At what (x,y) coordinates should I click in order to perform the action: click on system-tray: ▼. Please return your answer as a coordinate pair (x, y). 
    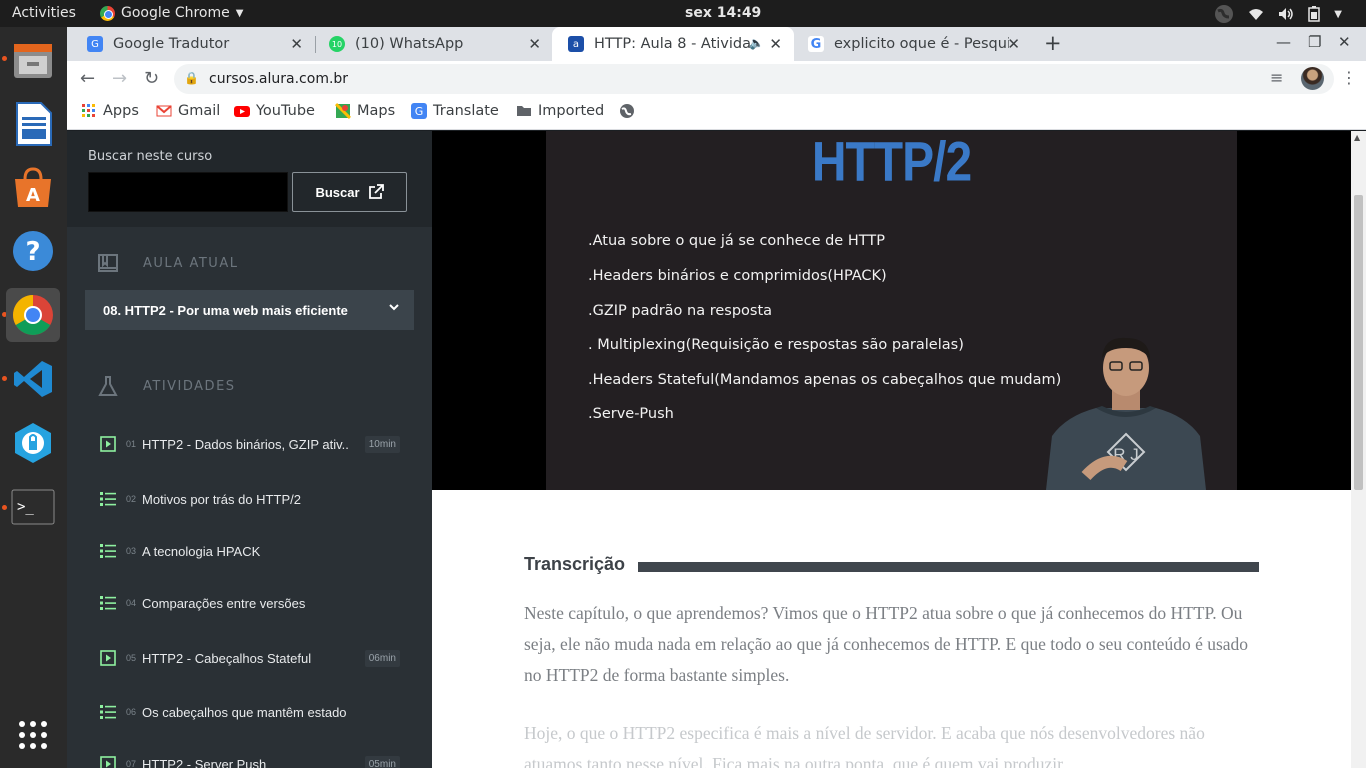
    Looking at the image, I should click on (1278, 14).